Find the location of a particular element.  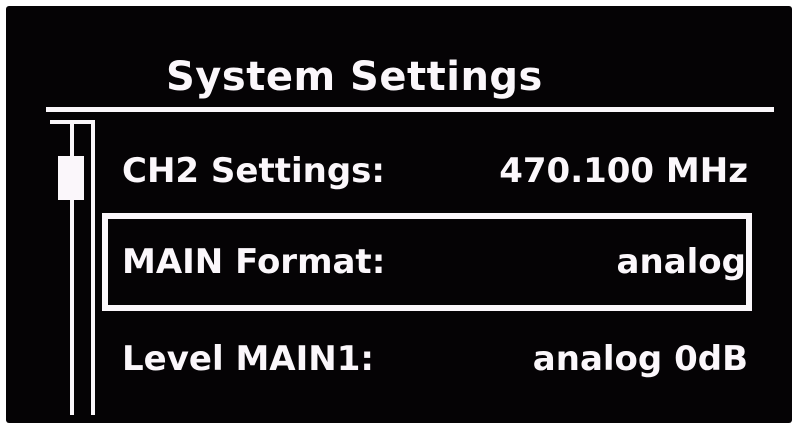

menu-item-label: Level MAIN1: is located at coordinates (248, 359).